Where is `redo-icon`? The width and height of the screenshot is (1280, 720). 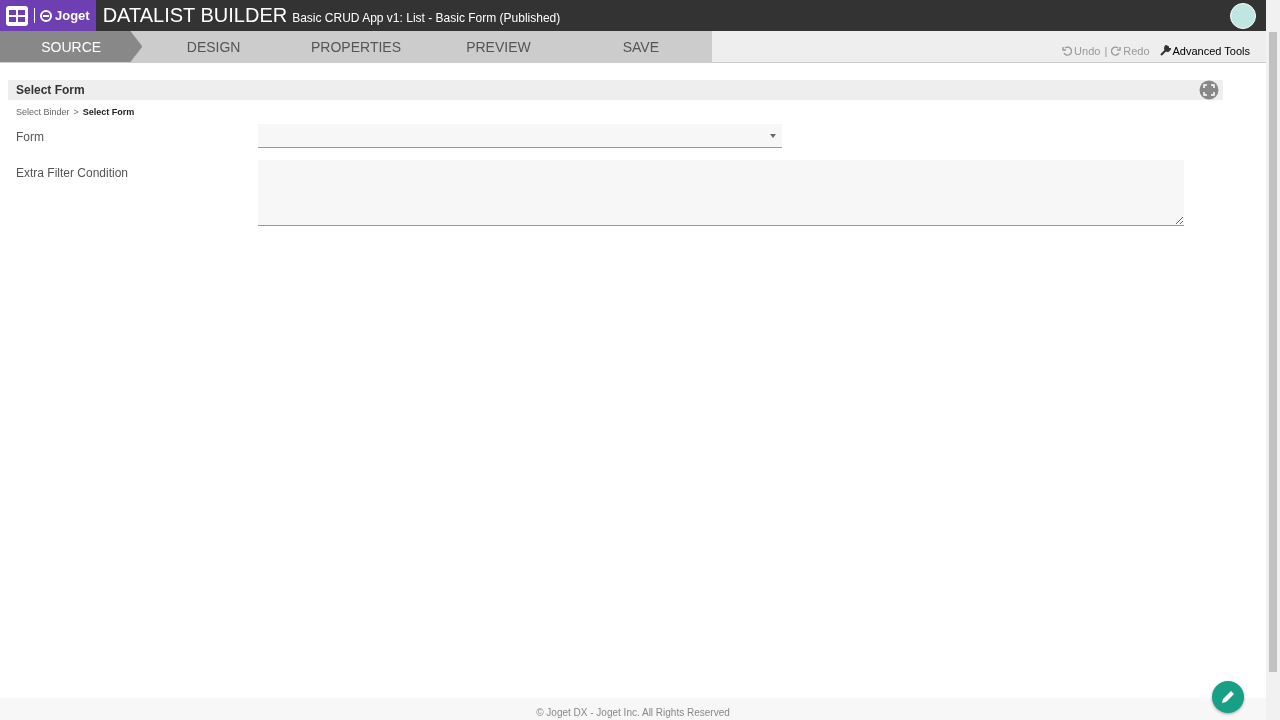
redo-icon is located at coordinates (1116, 50).